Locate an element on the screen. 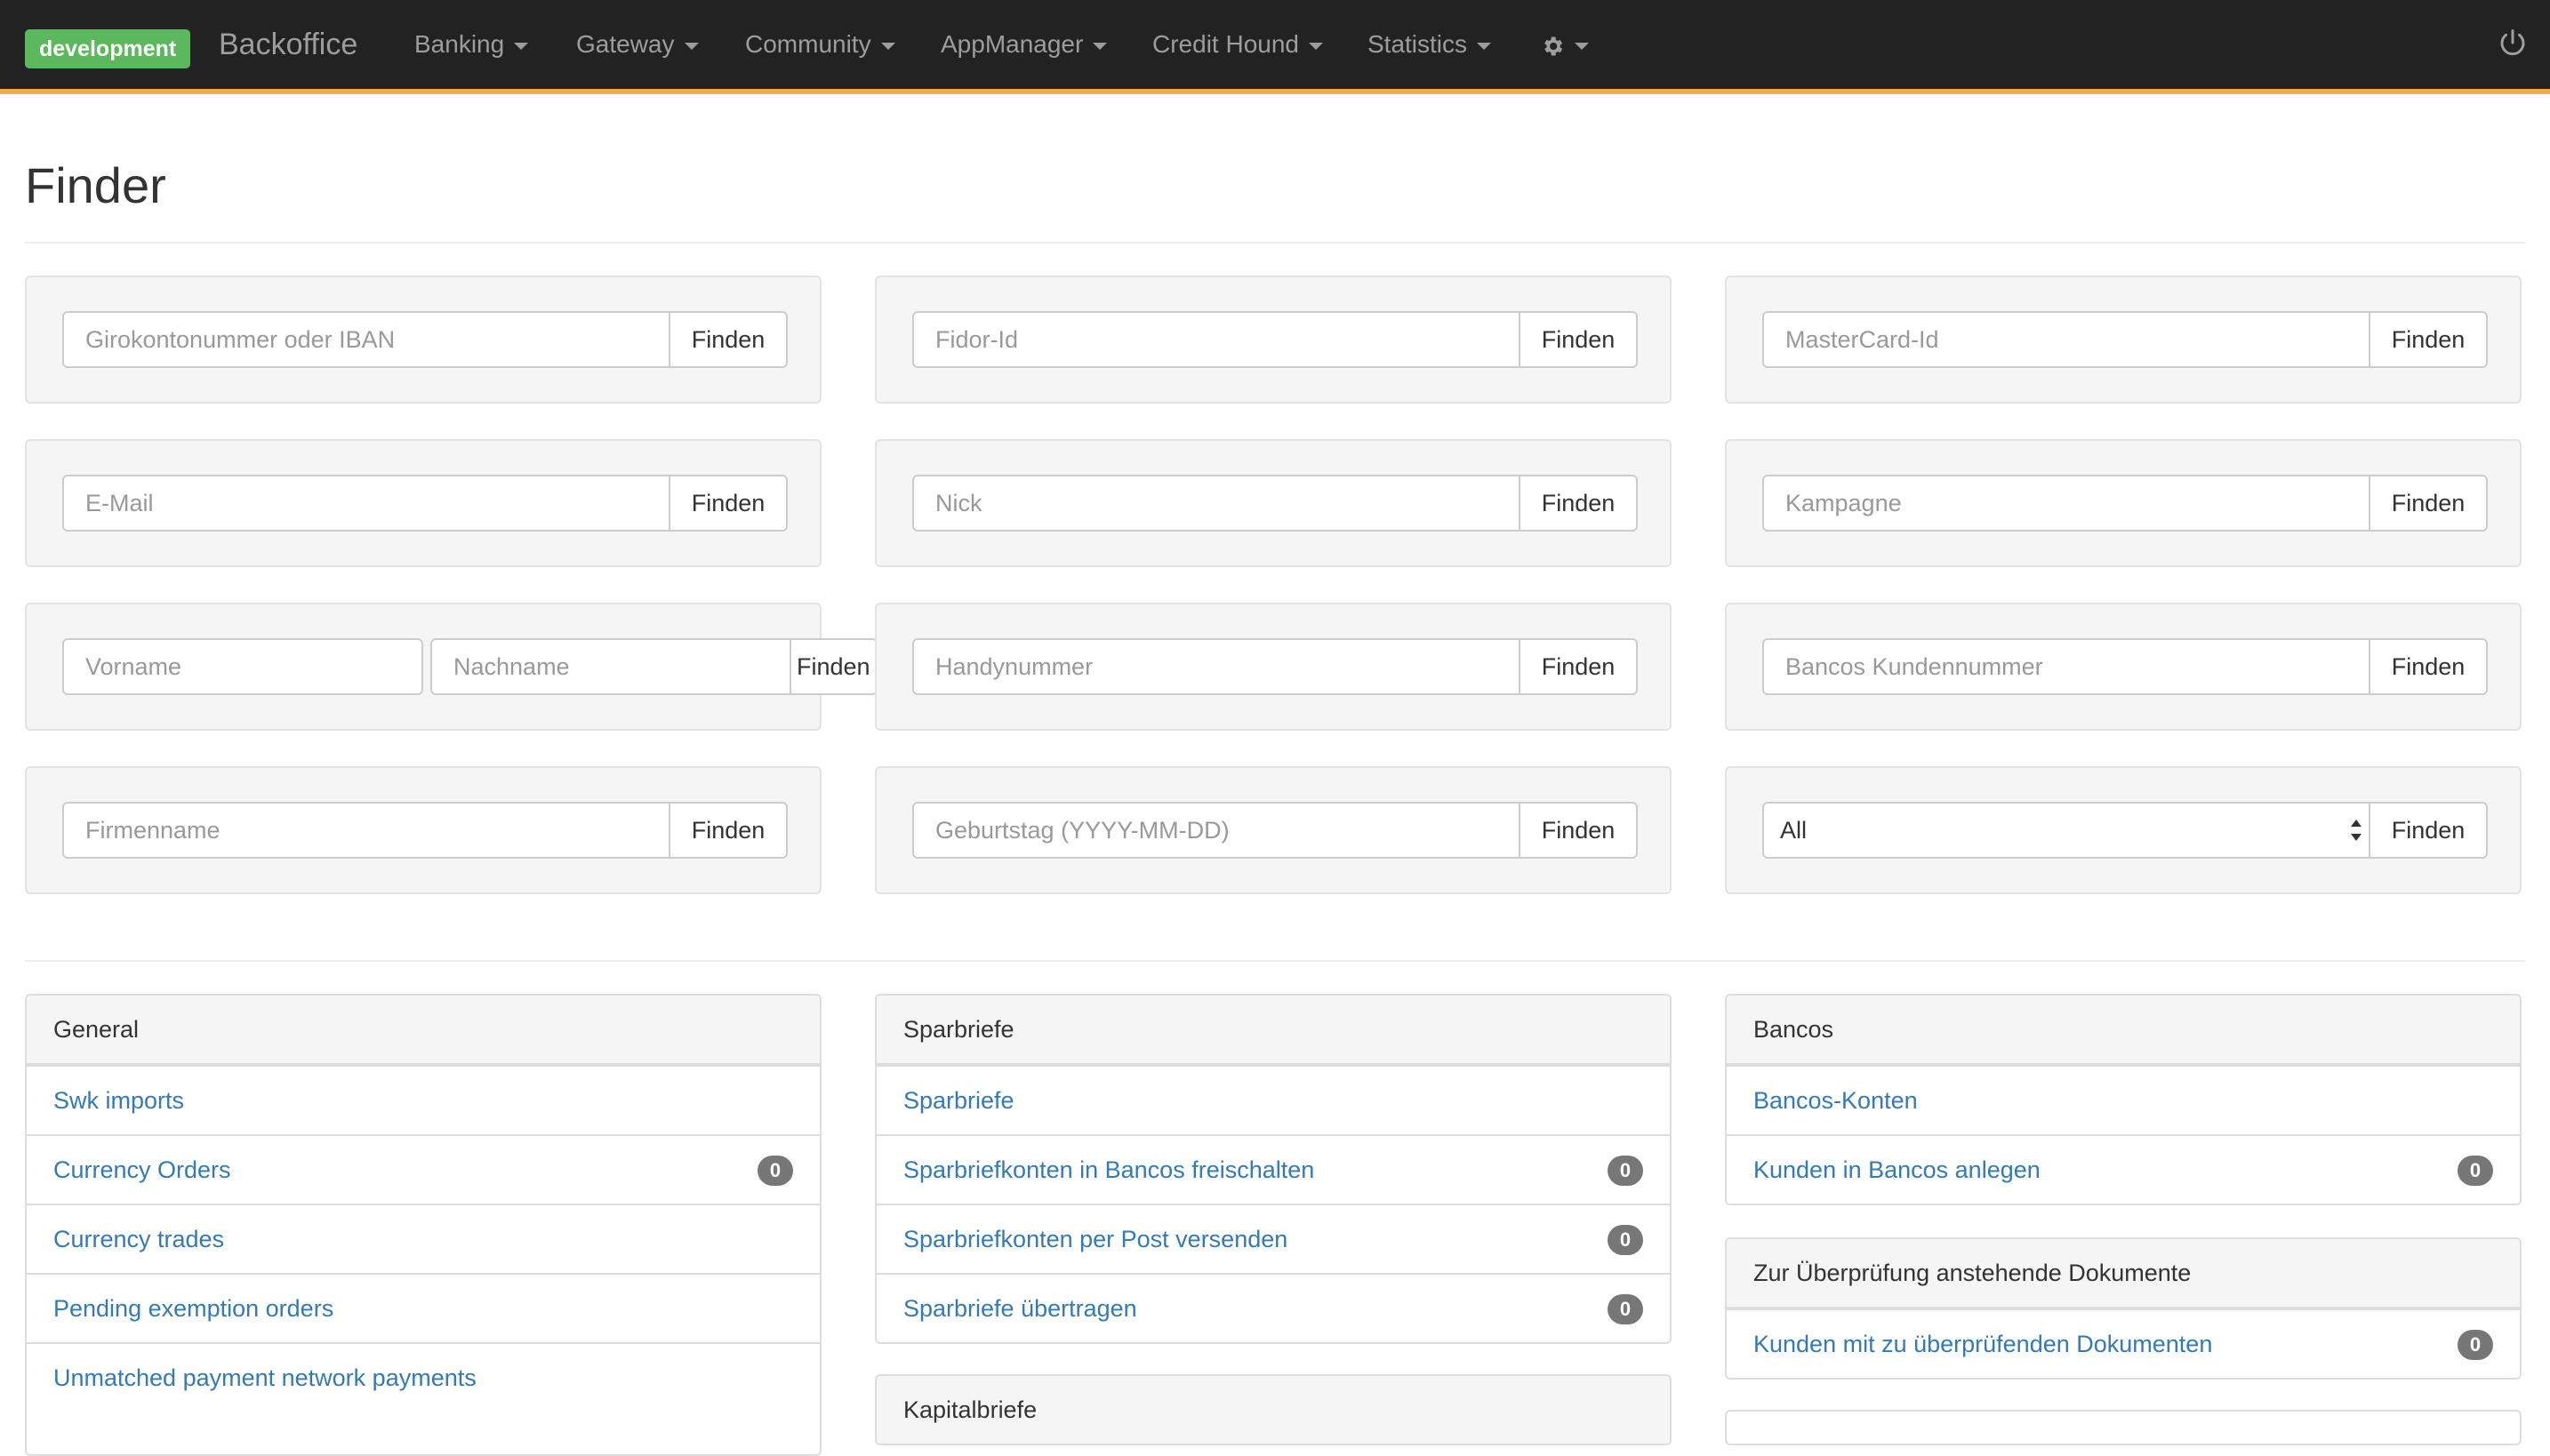  filter-select-value: All is located at coordinates (2066, 830).